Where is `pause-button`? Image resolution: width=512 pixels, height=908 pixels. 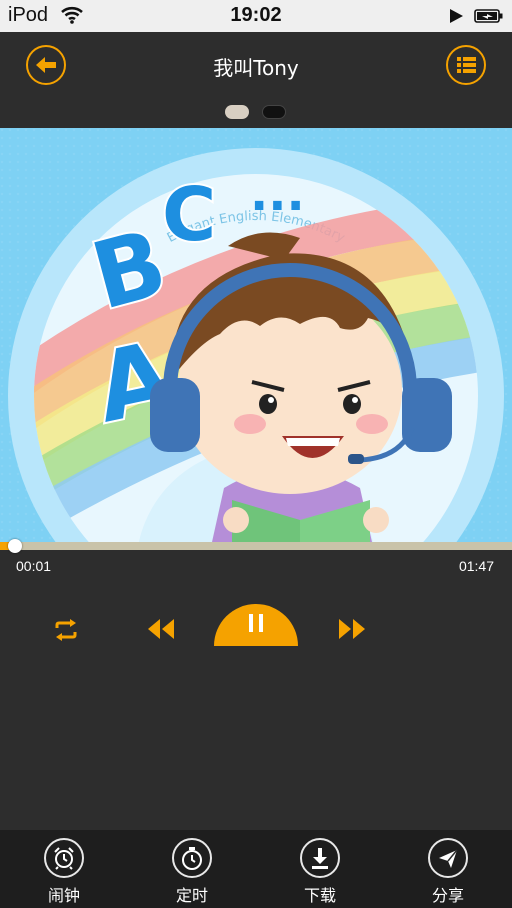 pause-button is located at coordinates (256, 625).